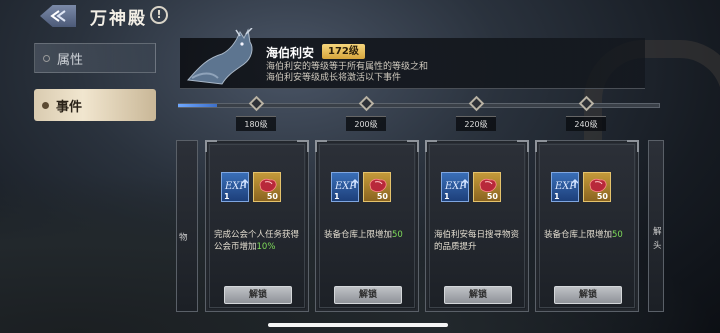  What do you see at coordinates (656, 226) in the screenshot?
I see `partial-event-card-right: 解 头` at bounding box center [656, 226].